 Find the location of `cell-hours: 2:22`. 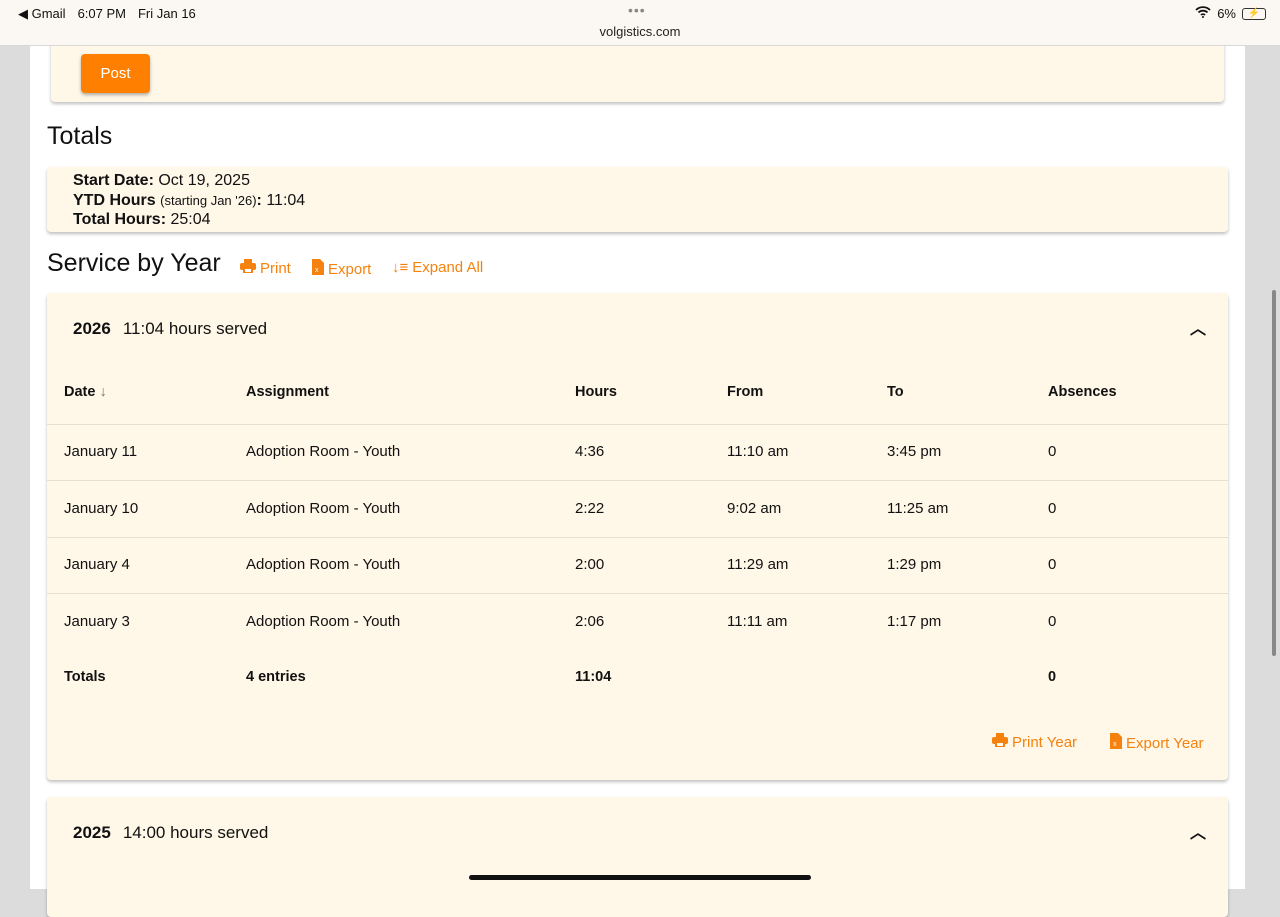

cell-hours: 2:22 is located at coordinates (590, 508).